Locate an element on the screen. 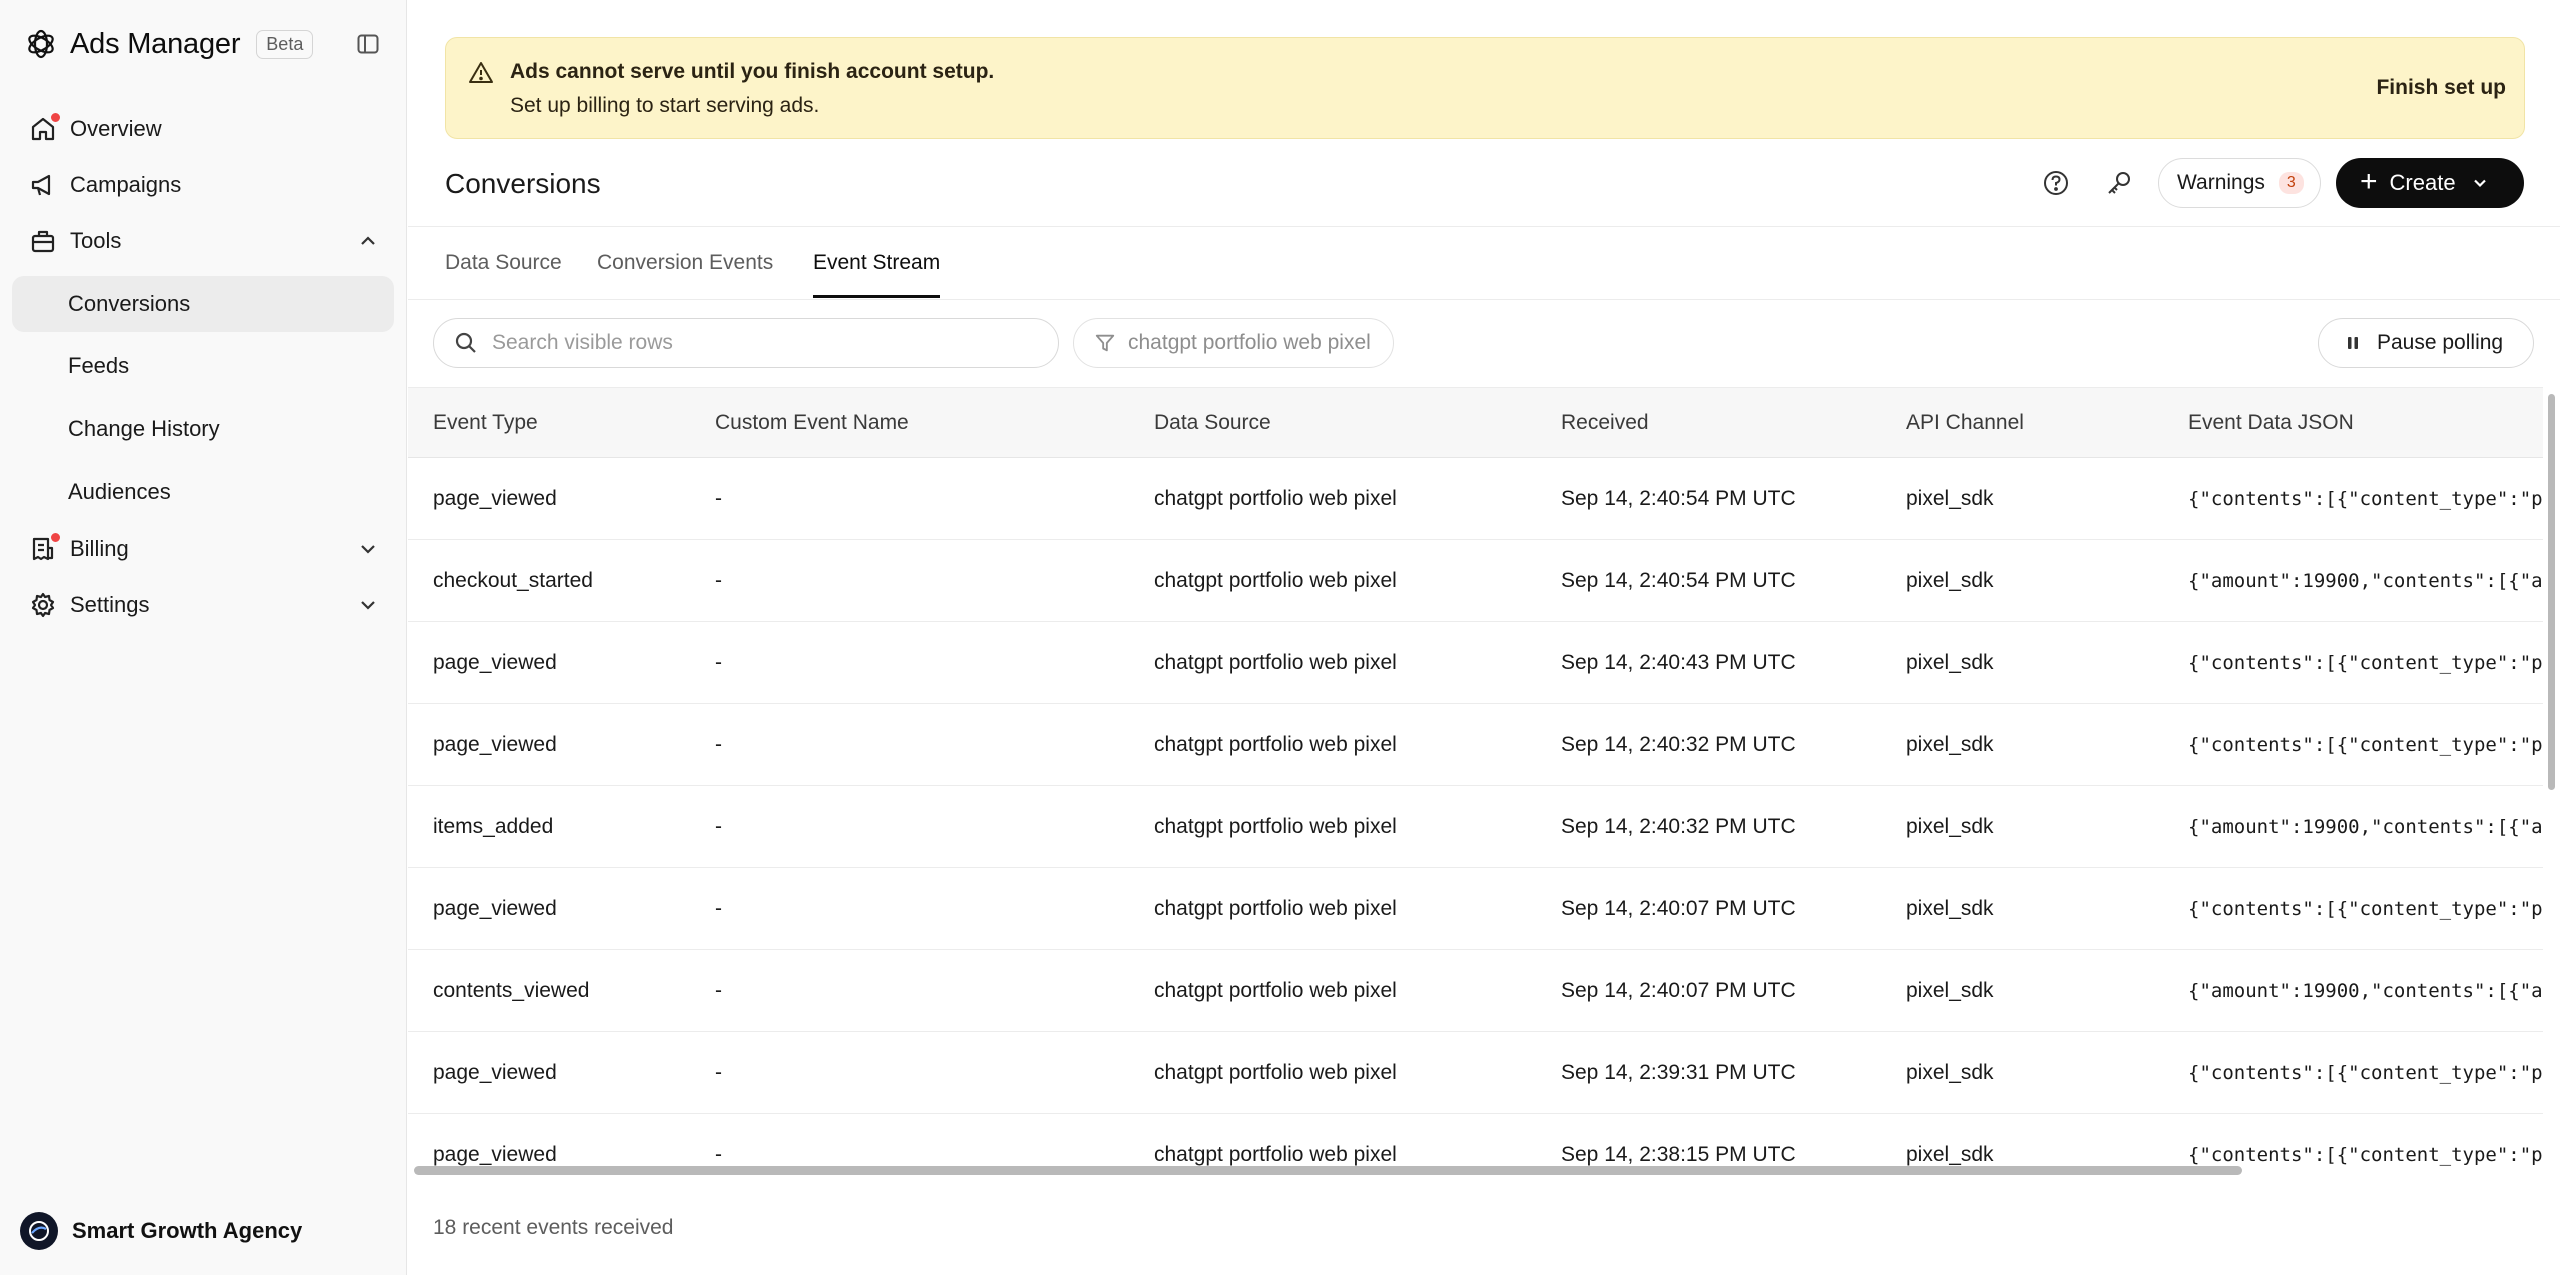 The image size is (2560, 1275). banner-text: Set up billing to start serving ads. is located at coordinates (665, 105).